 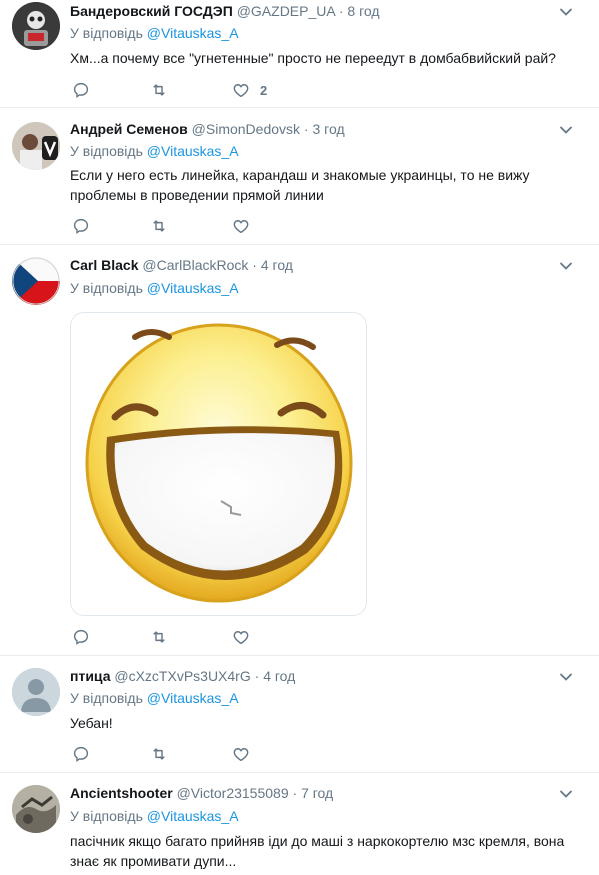 I want to click on display-name: Ancientshooter, so click(x=121, y=793).